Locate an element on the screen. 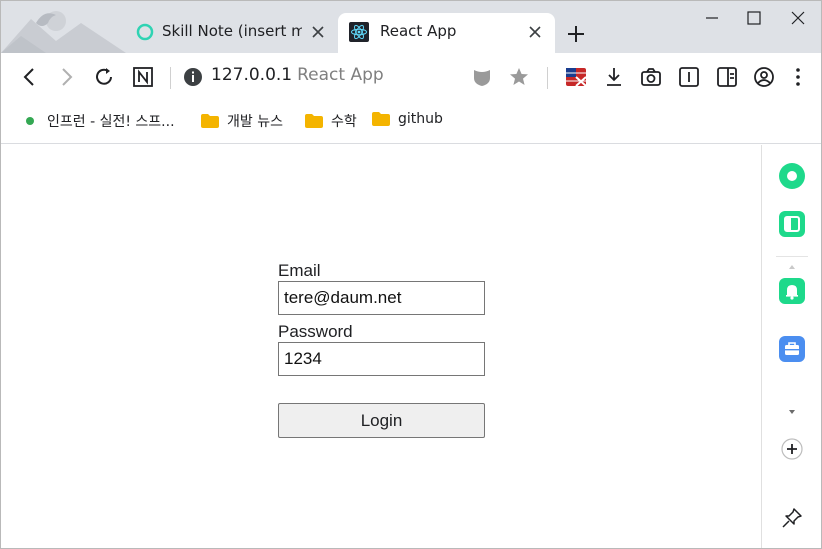 The height and width of the screenshot is (549, 822). login-form: Email tere@daum.net Password 1234 Login is located at coordinates (382, 349).